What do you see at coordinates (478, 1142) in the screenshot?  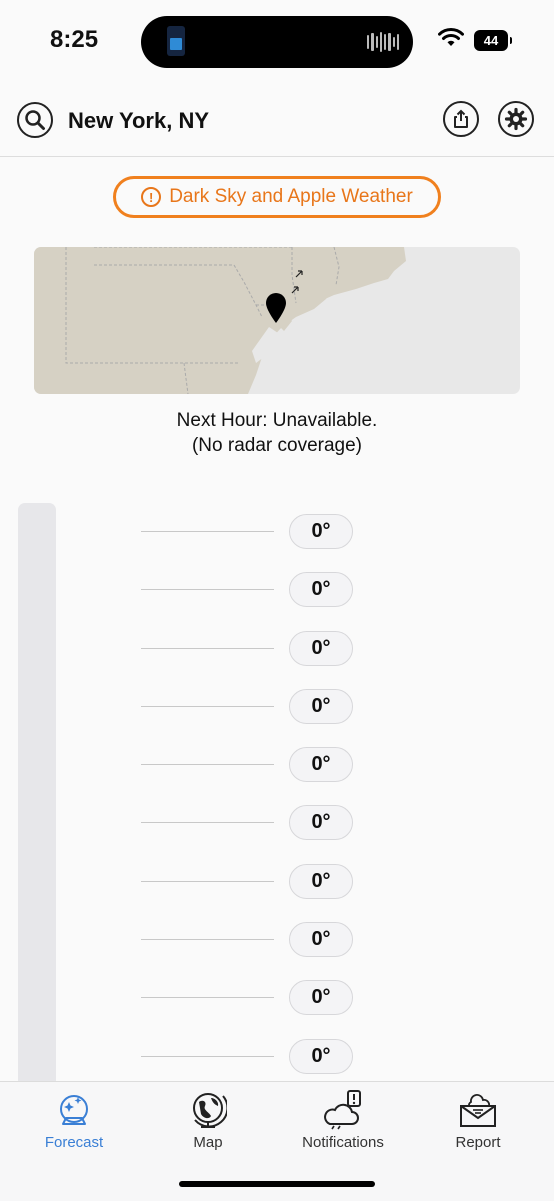 I see `tab-report-label: Report` at bounding box center [478, 1142].